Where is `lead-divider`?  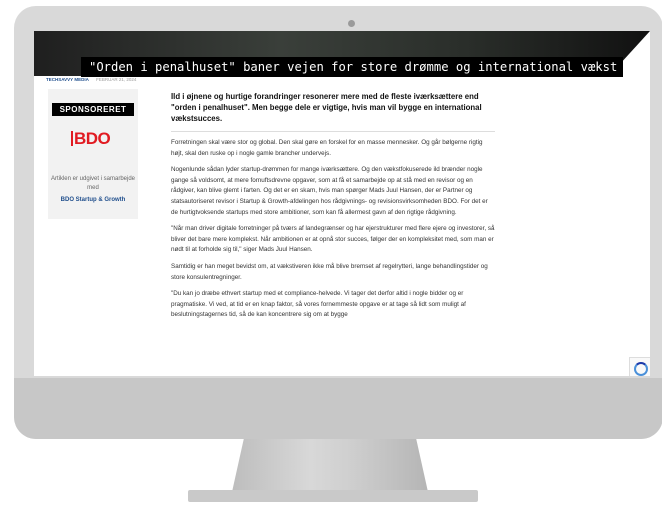
lead-divider is located at coordinates (333, 131).